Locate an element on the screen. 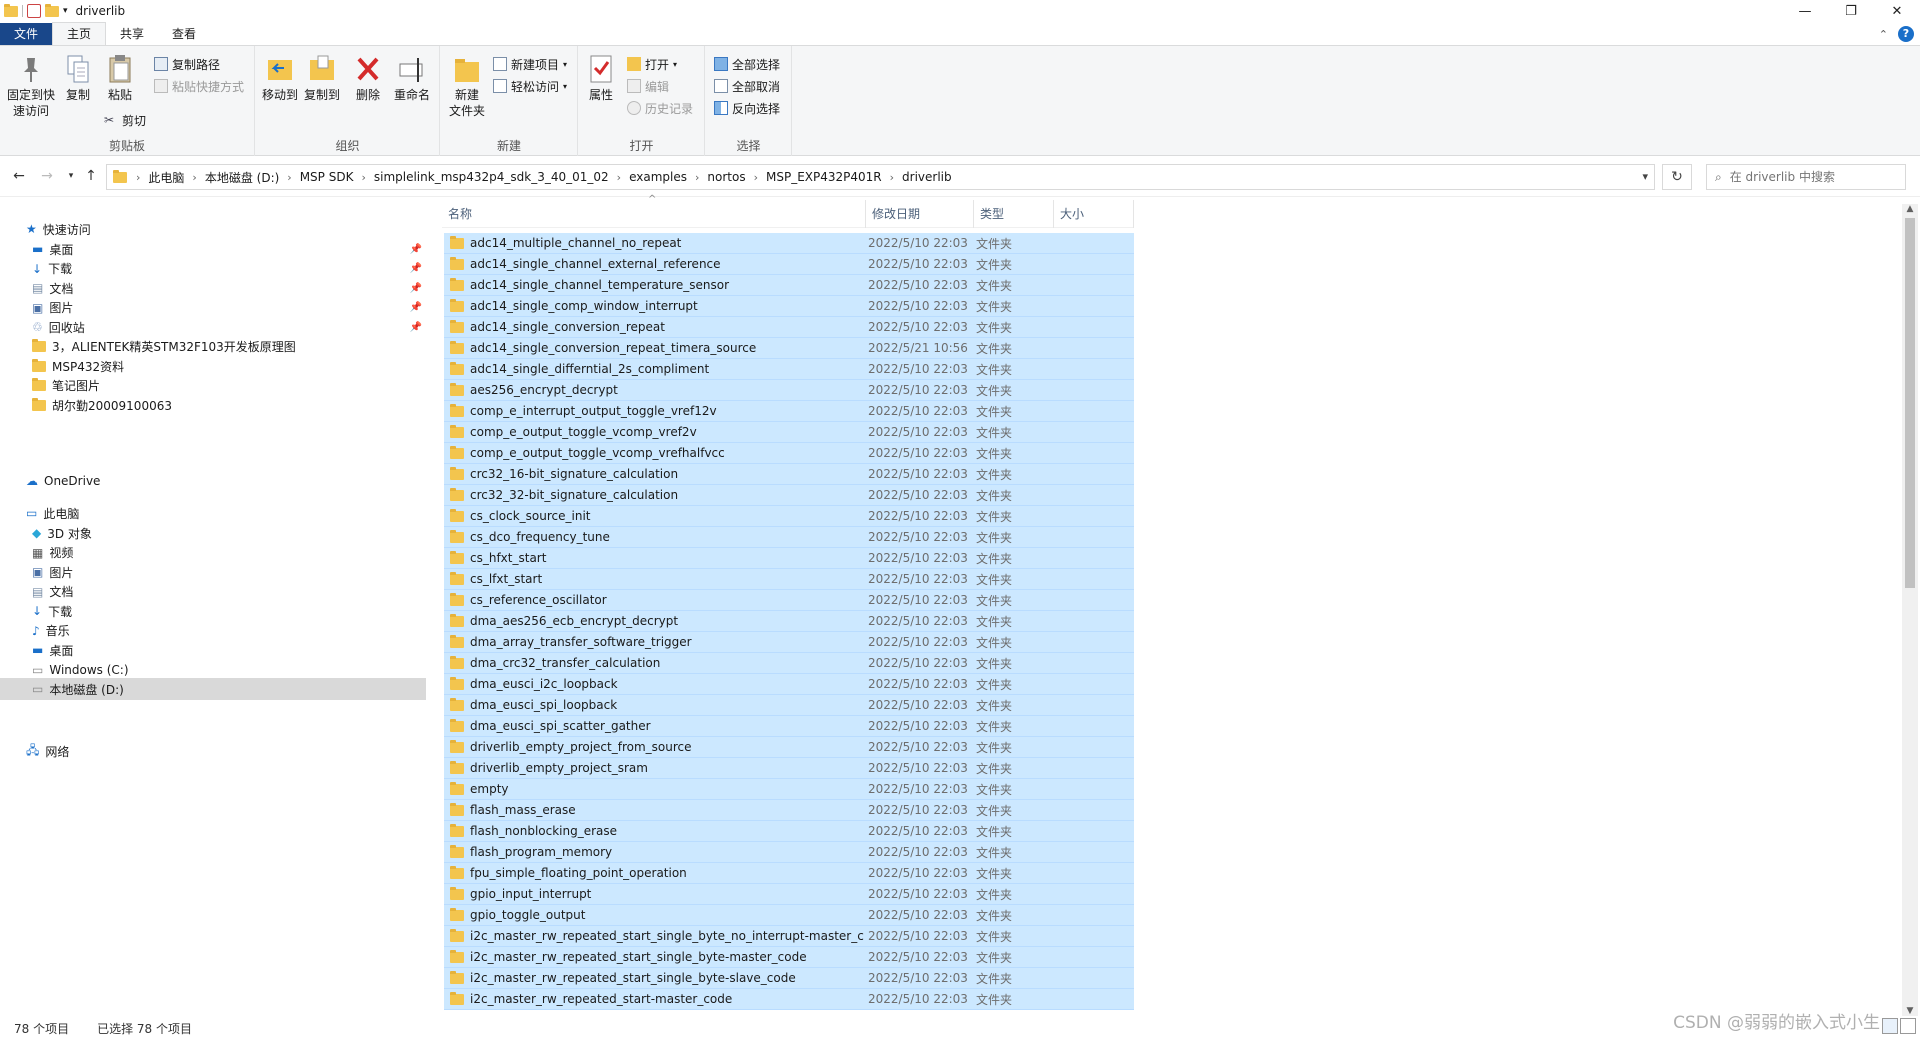  nav-network: 🖧 网络 is located at coordinates (47, 751).